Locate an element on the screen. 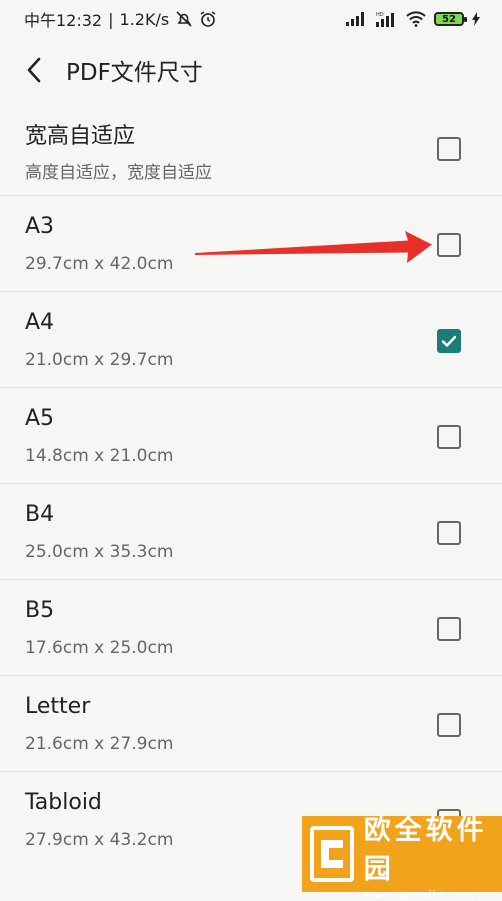 The height and width of the screenshot is (901, 502). option-row-a4: A4 21.0cm x 29.7cm is located at coordinates (251, 340).